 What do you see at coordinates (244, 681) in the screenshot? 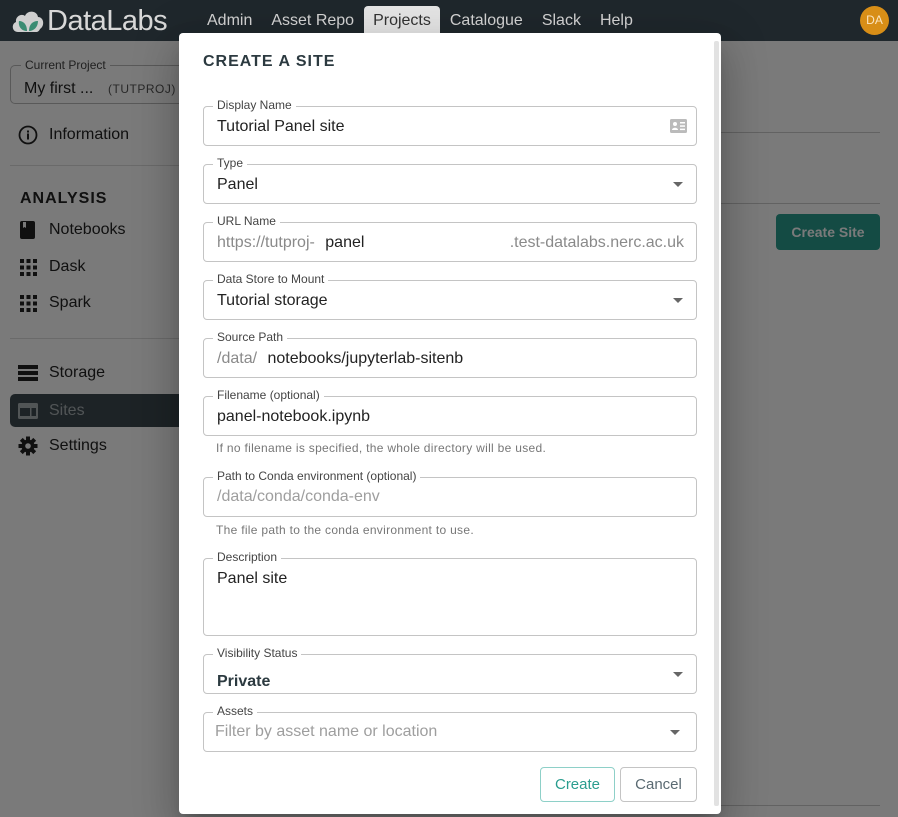
I see `visibility-value: Private` at bounding box center [244, 681].